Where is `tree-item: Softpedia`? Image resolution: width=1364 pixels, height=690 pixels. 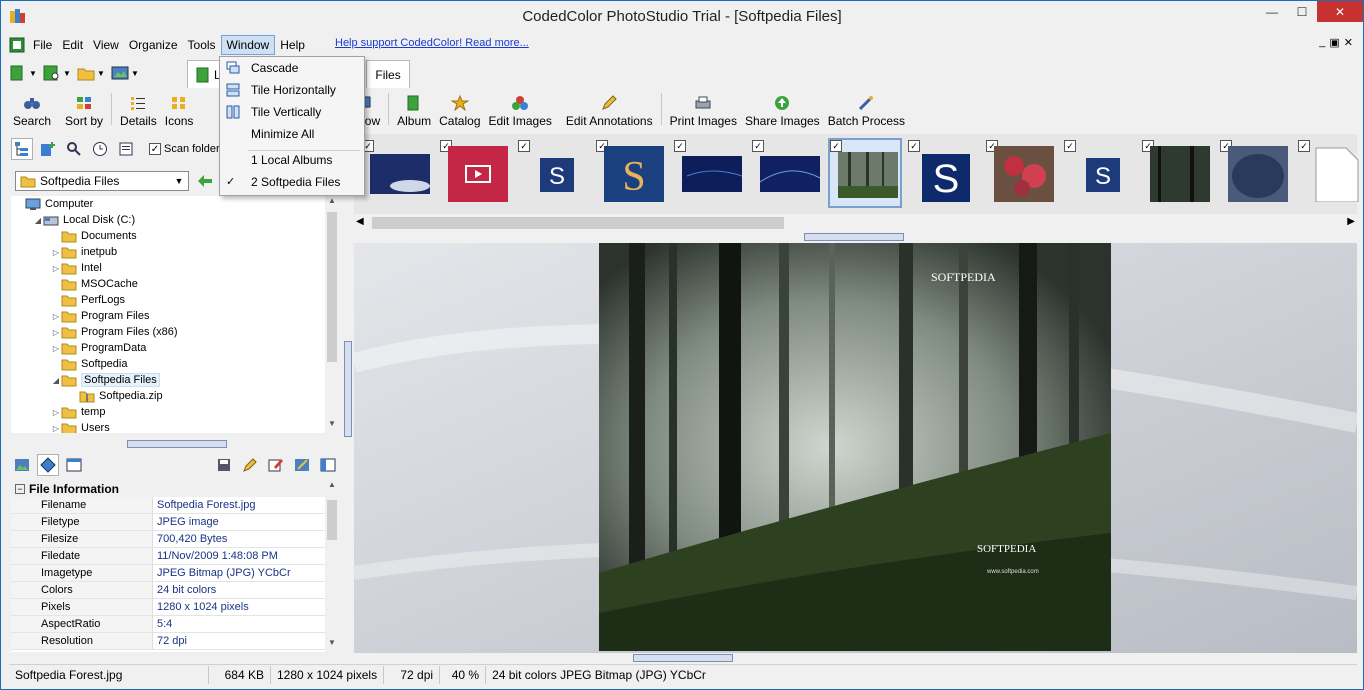 tree-item: Softpedia is located at coordinates (175, 364).